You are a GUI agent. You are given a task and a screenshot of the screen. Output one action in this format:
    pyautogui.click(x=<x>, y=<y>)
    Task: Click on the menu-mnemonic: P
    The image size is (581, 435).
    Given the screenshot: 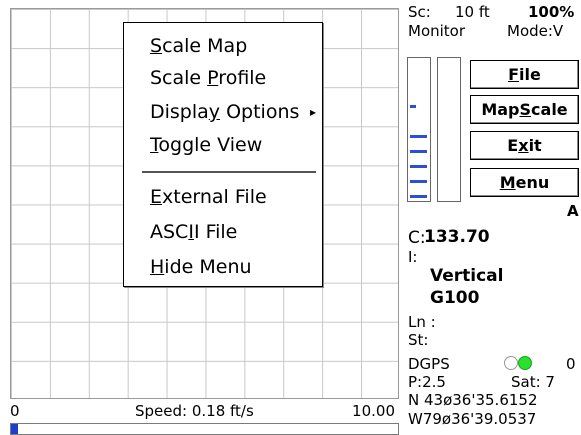 What is the action you would take?
    pyautogui.click(x=213, y=78)
    